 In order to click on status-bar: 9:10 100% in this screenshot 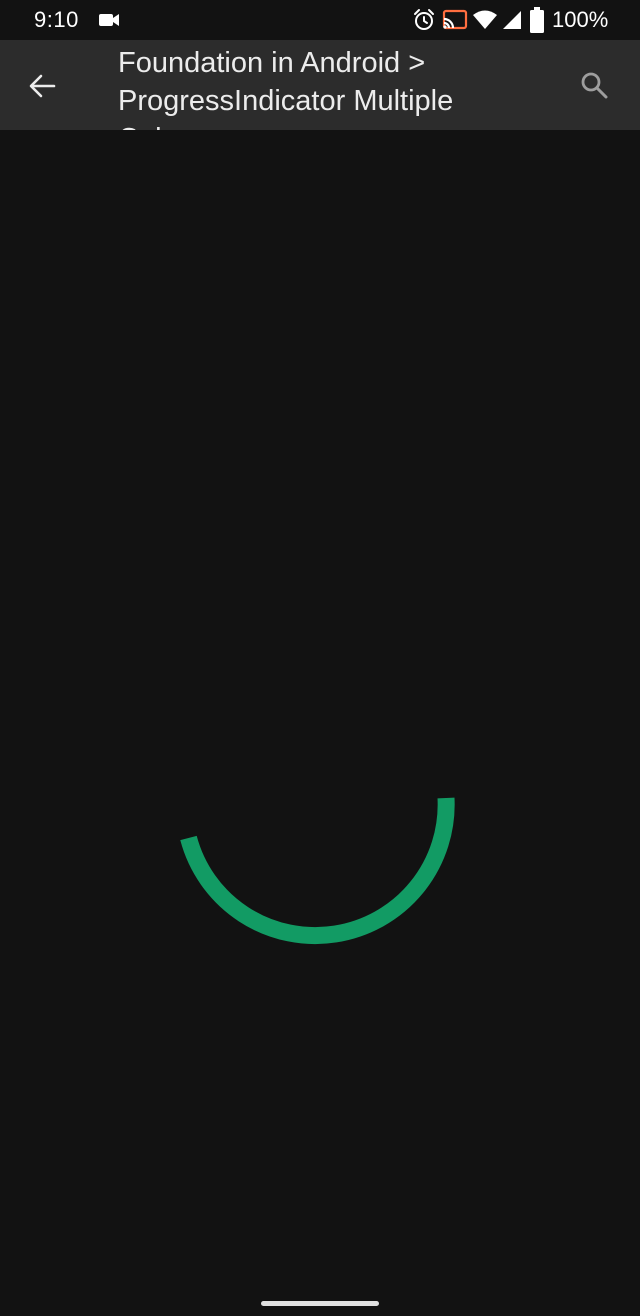, I will do `click(320, 20)`.